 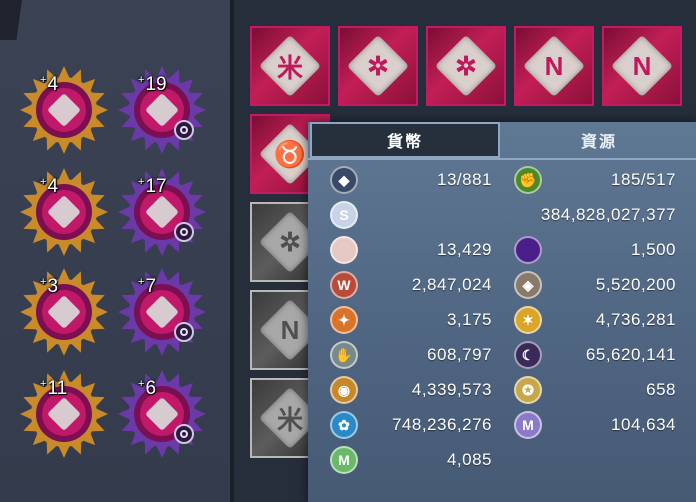 What do you see at coordinates (643, 424) in the screenshot?
I see `resource-amount: 104,634` at bounding box center [643, 424].